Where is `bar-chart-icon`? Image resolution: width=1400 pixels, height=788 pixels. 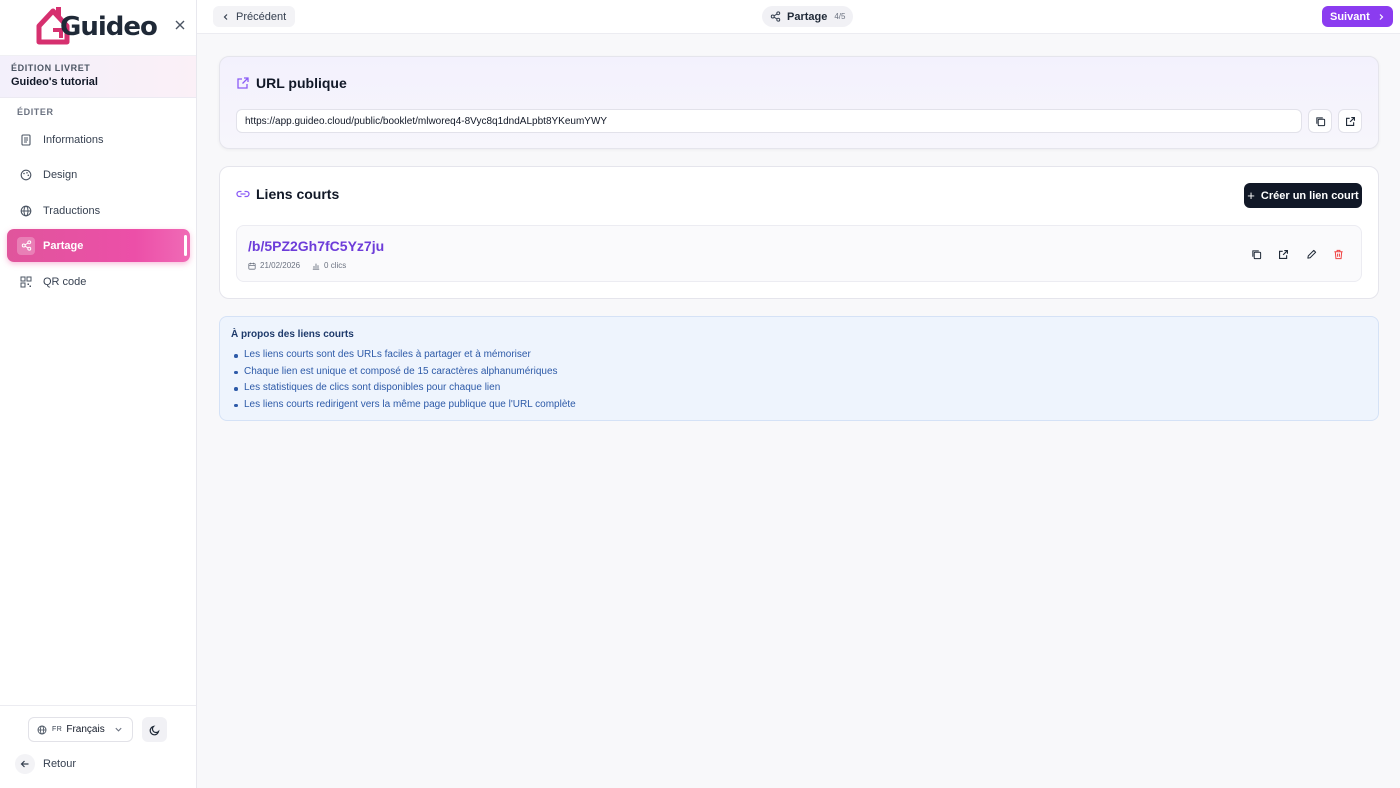
bar-chart-icon is located at coordinates (316, 266).